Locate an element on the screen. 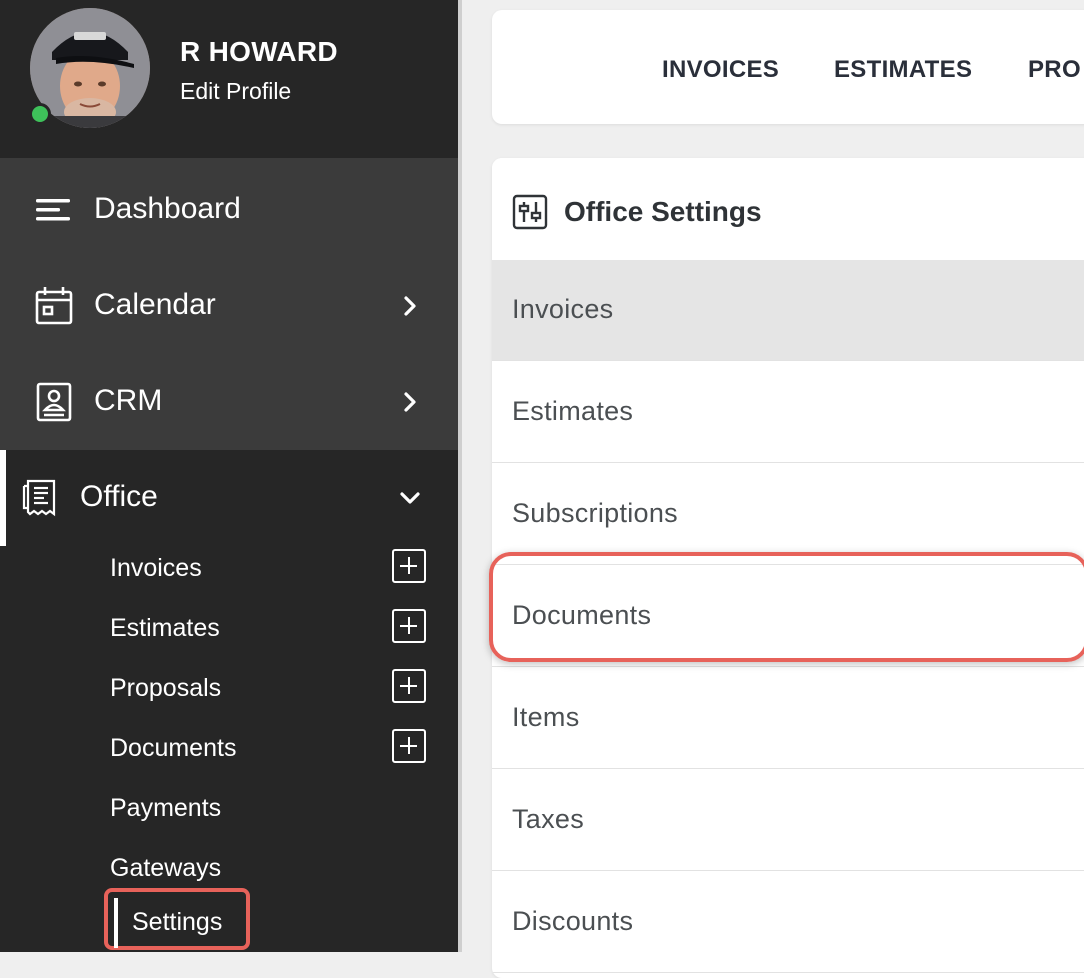 The image size is (1084, 978). receipt-icon is located at coordinates (40, 498).